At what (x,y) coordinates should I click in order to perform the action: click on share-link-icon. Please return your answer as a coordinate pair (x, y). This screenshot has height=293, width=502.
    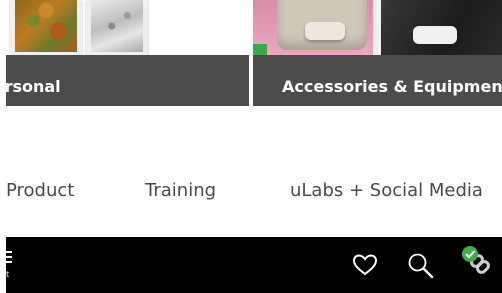
    Looking at the image, I should click on (478, 262).